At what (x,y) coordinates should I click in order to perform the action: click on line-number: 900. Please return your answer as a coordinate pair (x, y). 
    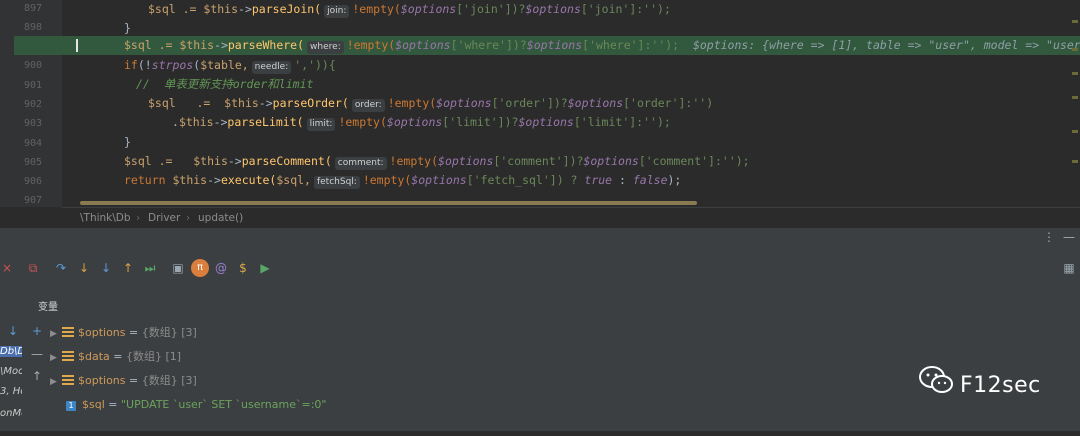
    Looking at the image, I should click on (32, 65).